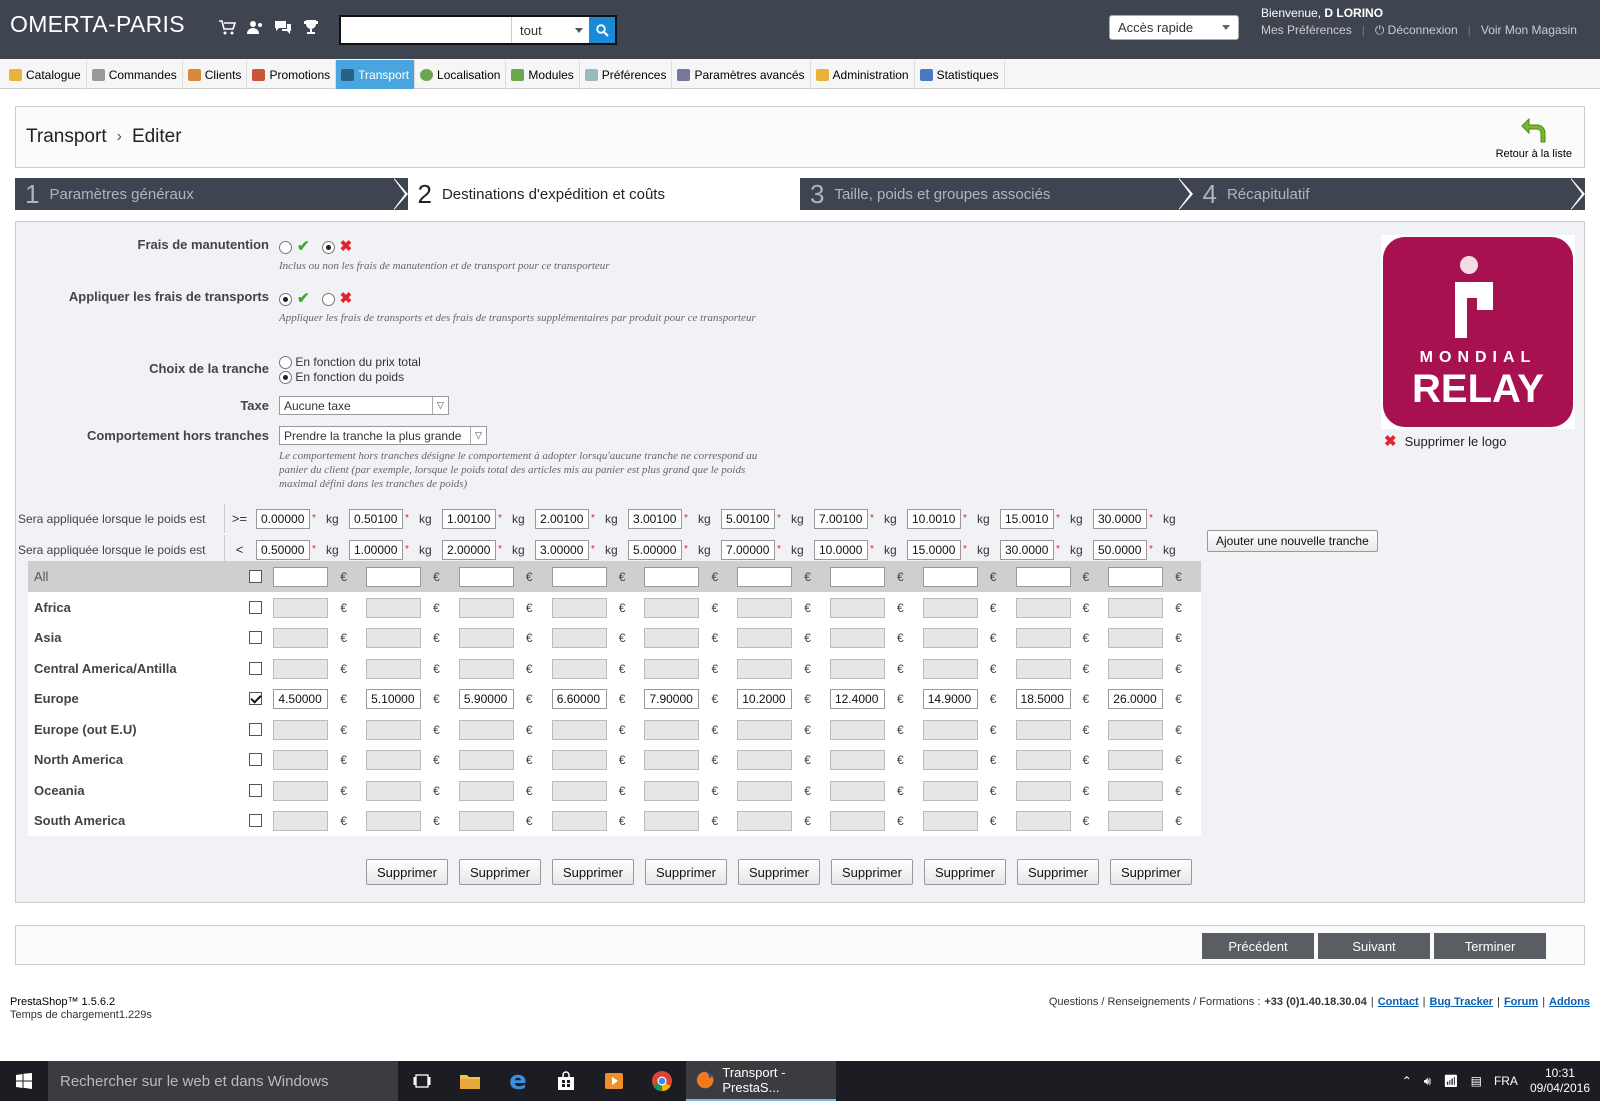 This screenshot has height=1101, width=1600. What do you see at coordinates (1292, 541) in the screenshot?
I see `add-range-button: Ajouter une nouvelle tranche` at bounding box center [1292, 541].